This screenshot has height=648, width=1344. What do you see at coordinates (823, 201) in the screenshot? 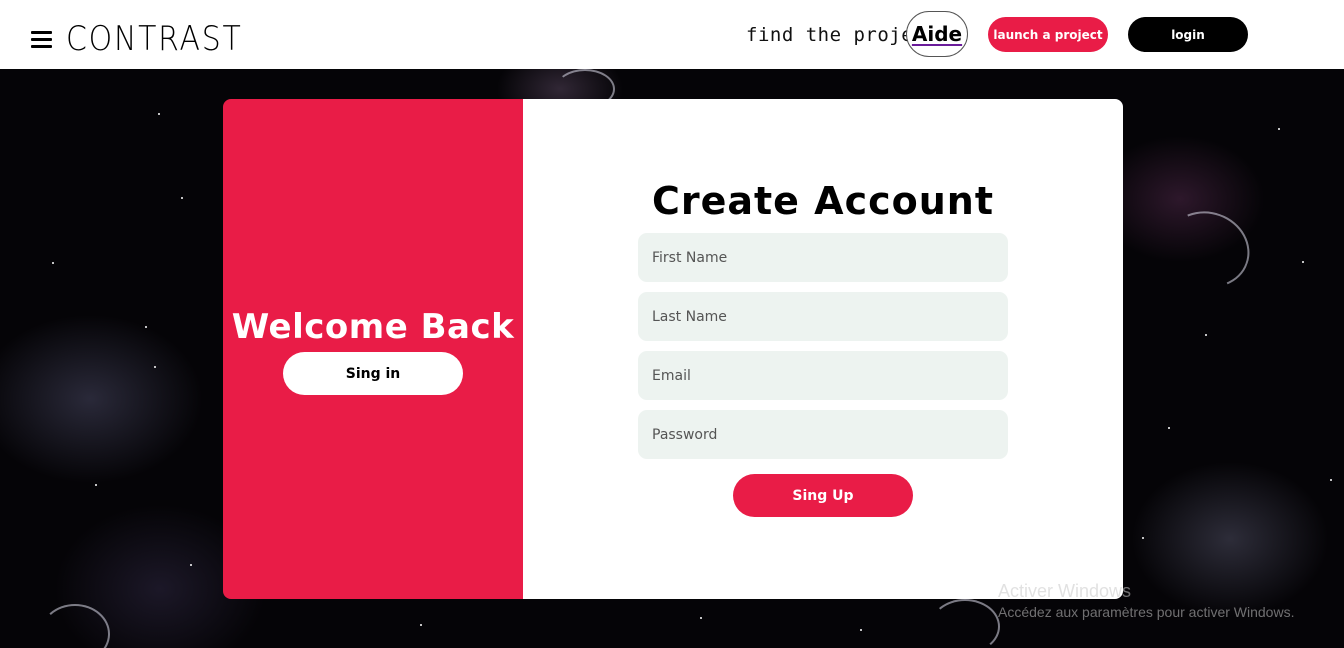
I see `create-account-title: Create Account` at bounding box center [823, 201].